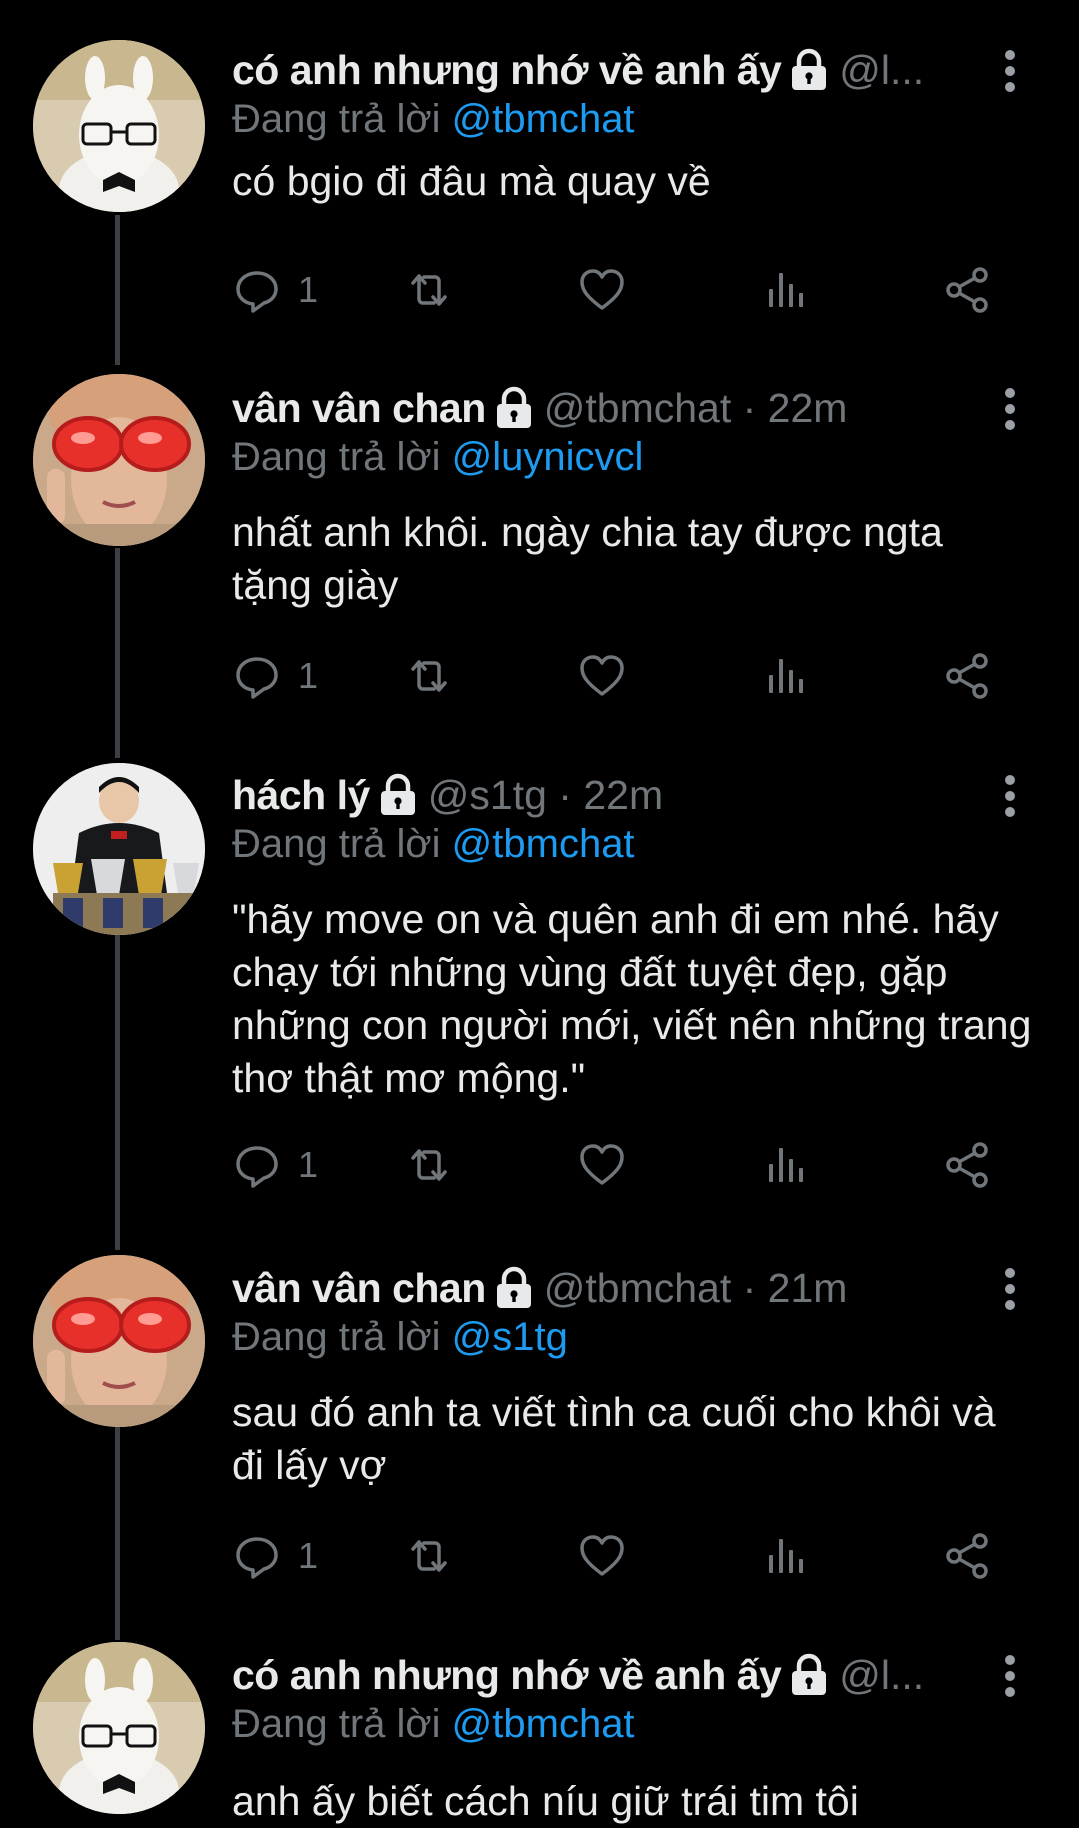 The height and width of the screenshot is (1828, 1079). Describe the element at coordinates (510, 1337) in the screenshot. I see `mention-link: @s1tg` at that location.